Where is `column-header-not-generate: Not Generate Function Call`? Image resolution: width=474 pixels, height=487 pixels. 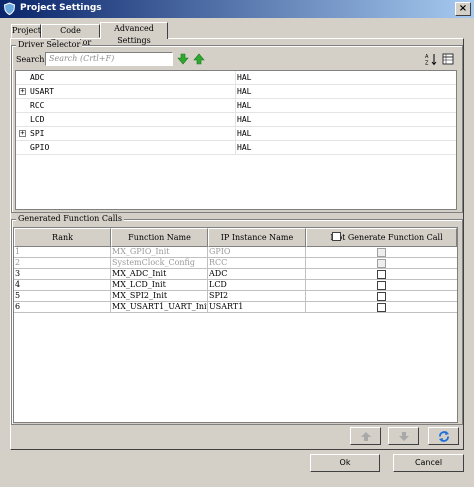
column-header-not-generate: Not Generate Function Call is located at coordinates (381, 237).